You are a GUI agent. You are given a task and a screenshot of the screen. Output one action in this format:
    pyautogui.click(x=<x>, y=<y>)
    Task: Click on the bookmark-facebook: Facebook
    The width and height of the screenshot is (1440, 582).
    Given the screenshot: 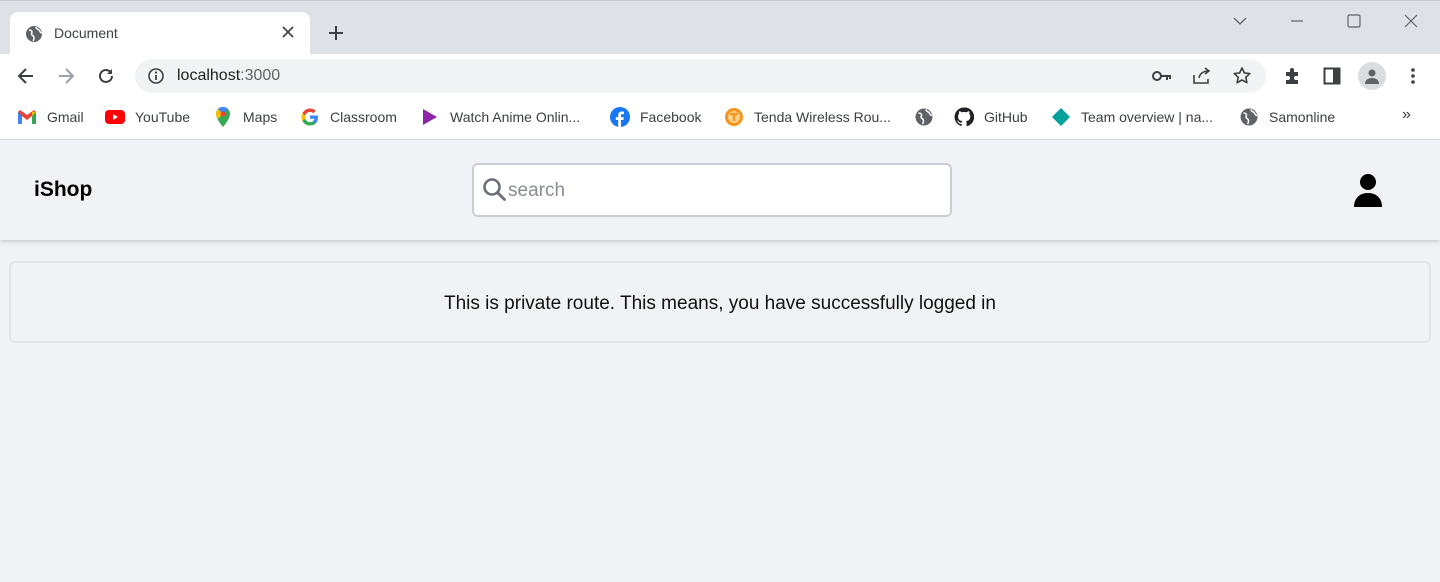 What is the action you would take?
    pyautogui.click(x=655, y=117)
    